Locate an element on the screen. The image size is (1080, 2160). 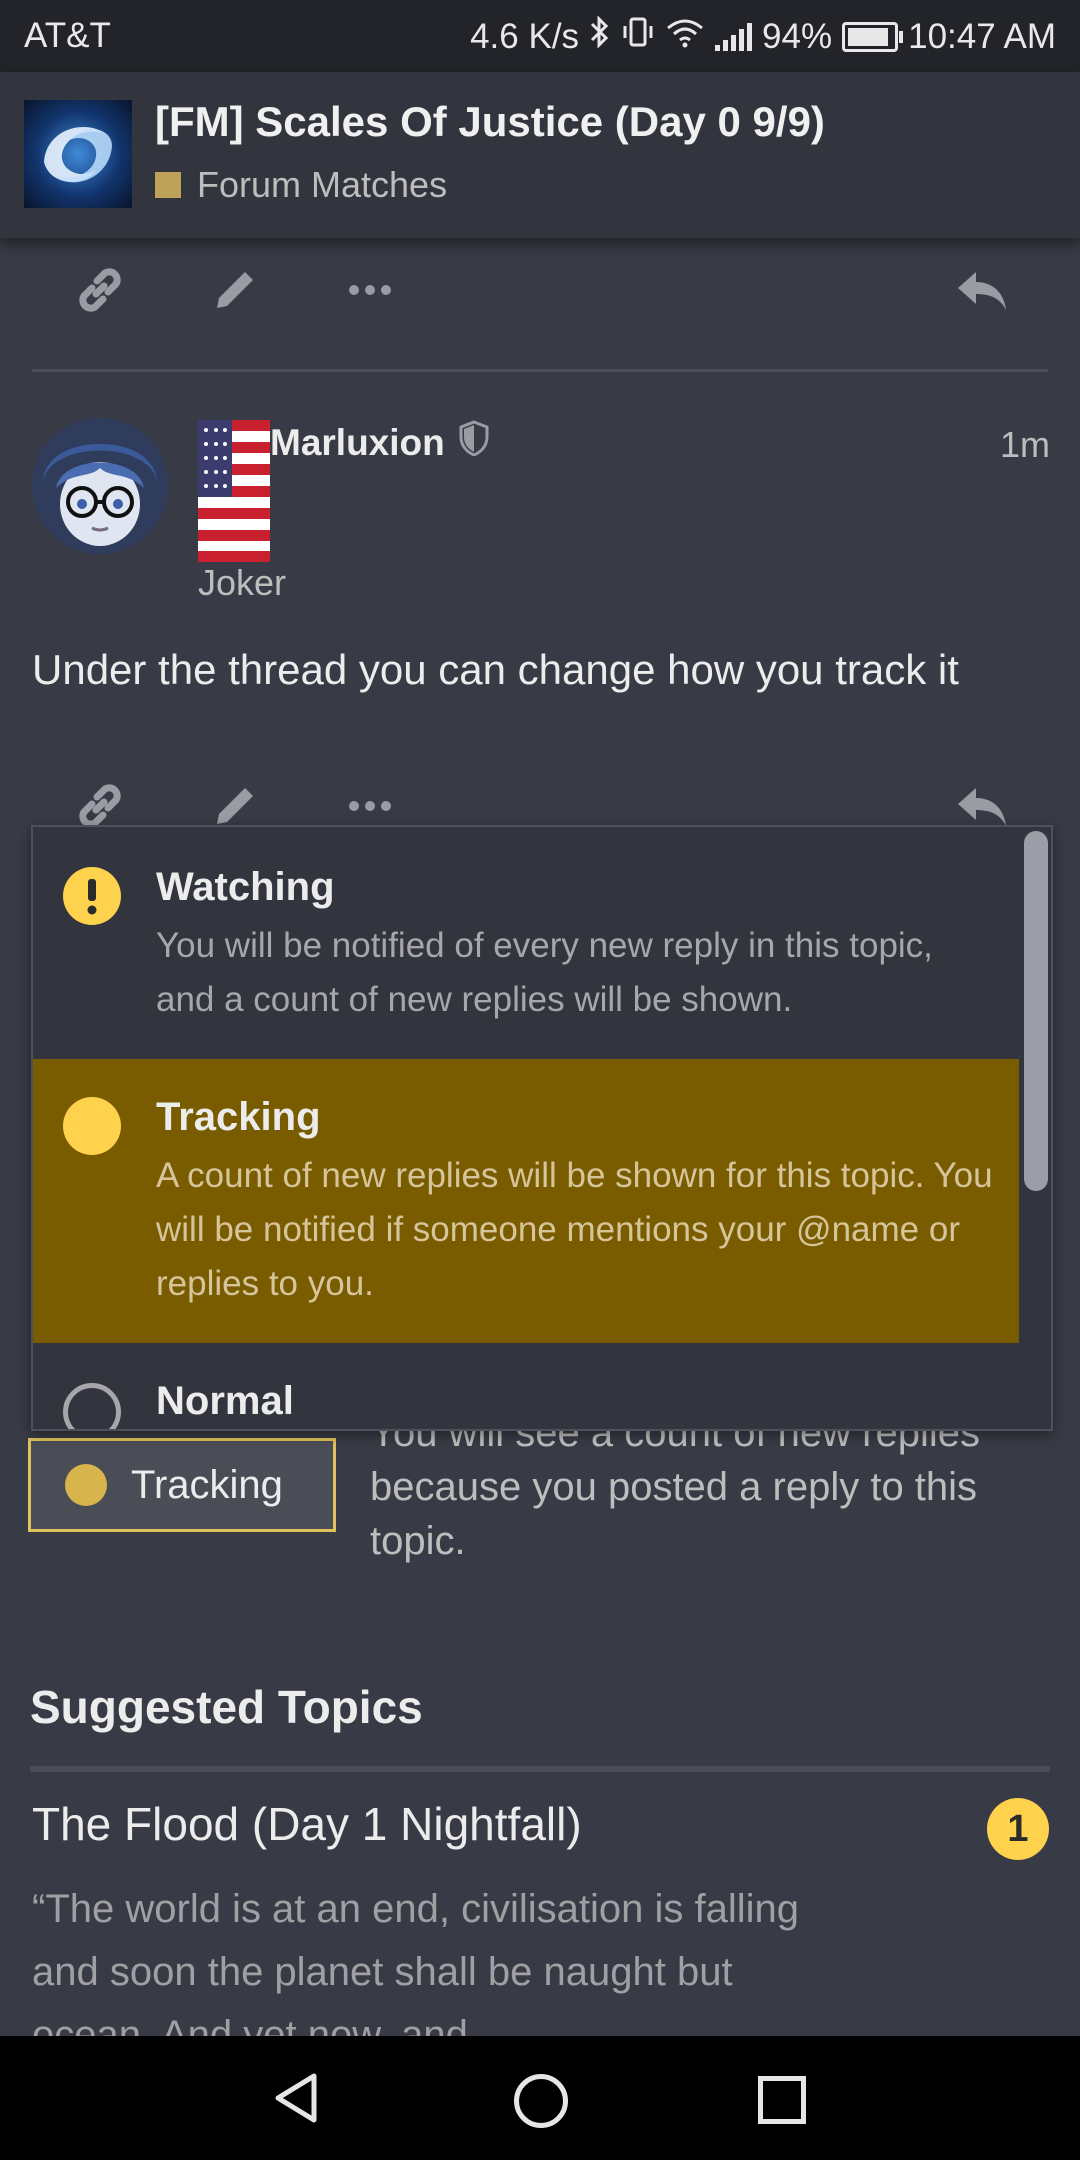
status-bar: AT&T 4.6 K/s 94% 10:47 AM is located at coordinates (540, 36).